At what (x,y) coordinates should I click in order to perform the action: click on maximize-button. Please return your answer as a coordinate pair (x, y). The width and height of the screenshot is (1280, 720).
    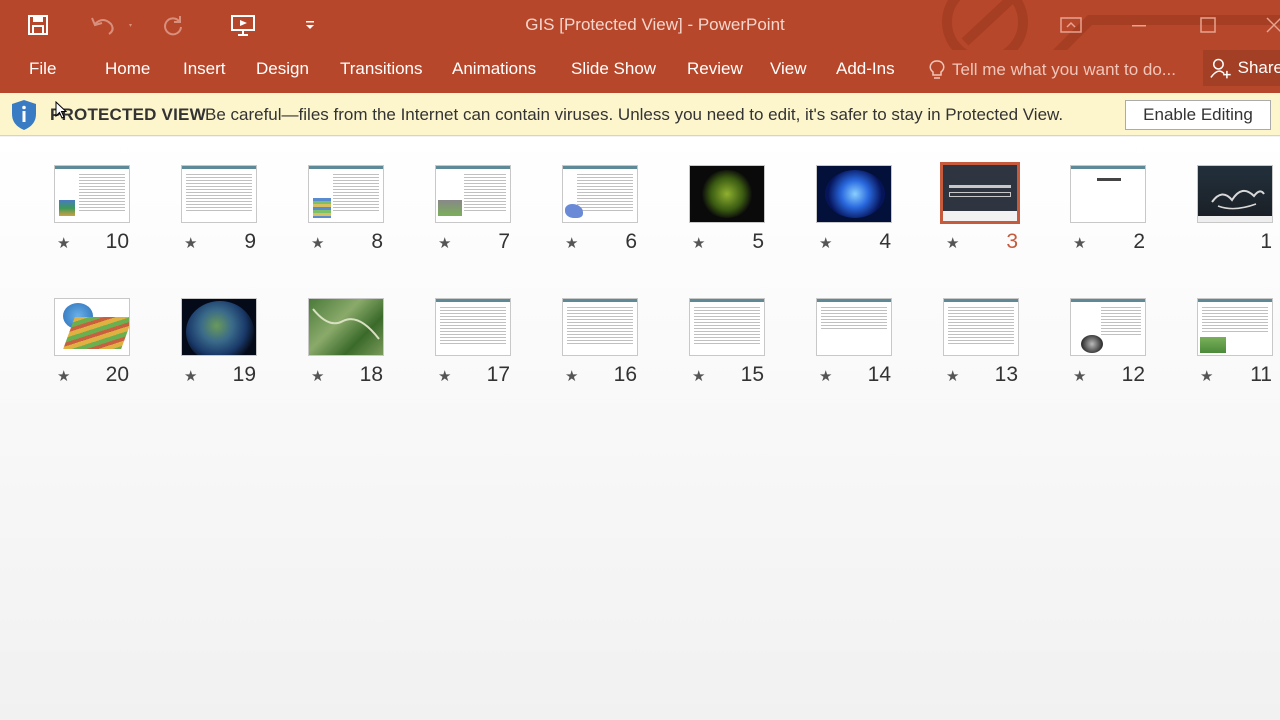
    Looking at the image, I should click on (1208, 25).